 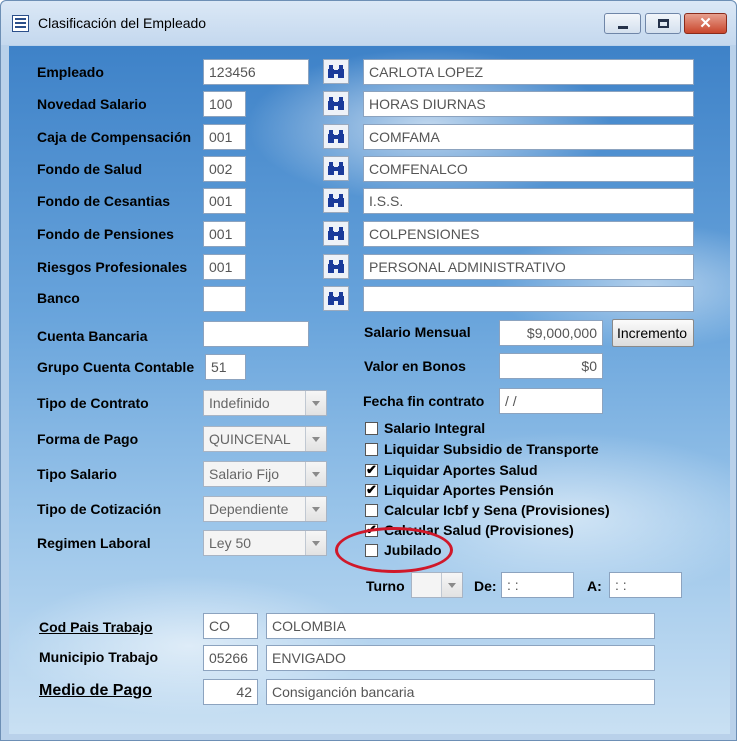 What do you see at coordinates (96, 627) in the screenshot?
I see `cod-pais-trabajo-link: Cod Pais Trabajo` at bounding box center [96, 627].